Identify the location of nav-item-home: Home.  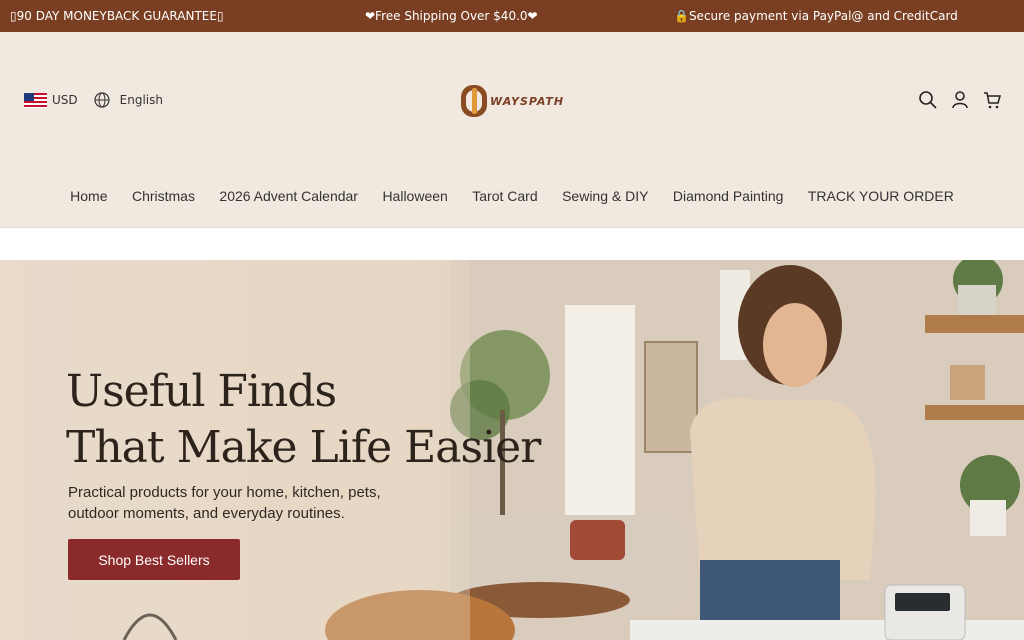
(88, 196).